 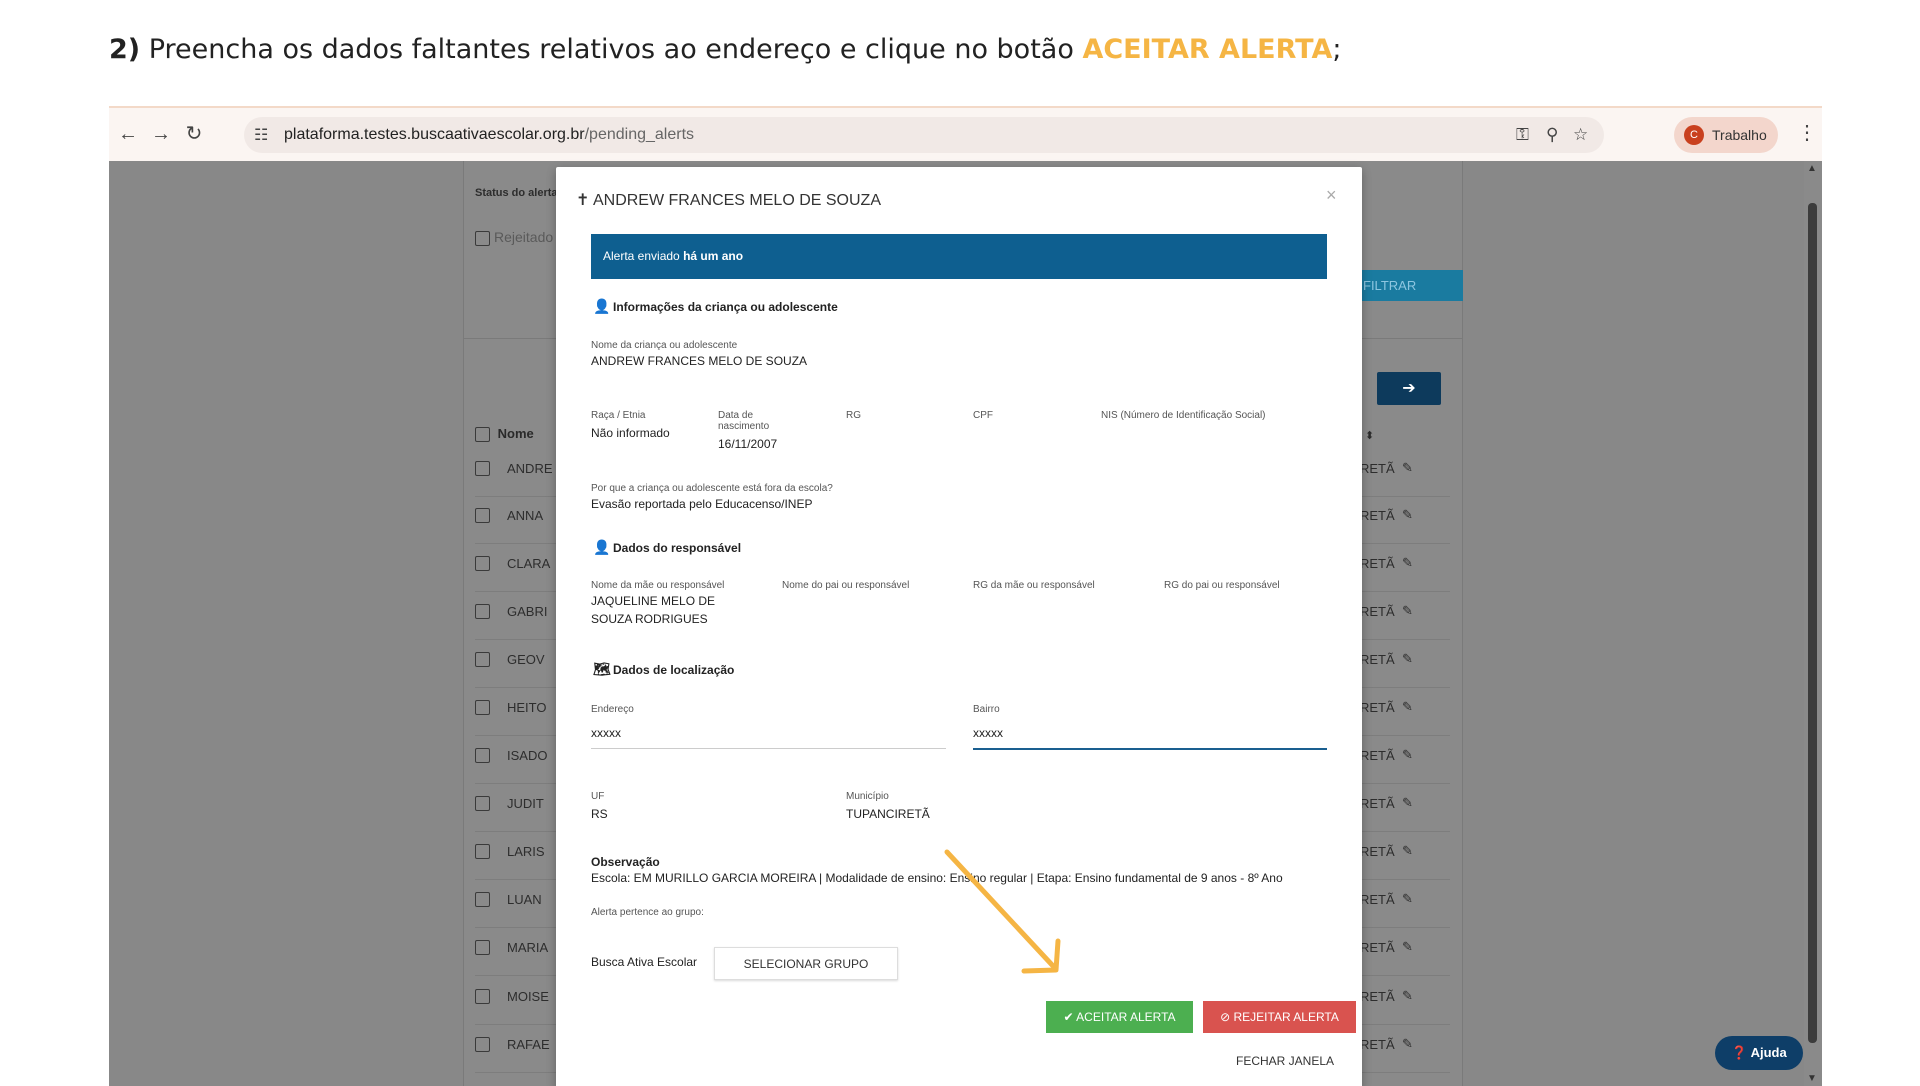 What do you see at coordinates (125, 49) in the screenshot?
I see `instruction-step: 2)` at bounding box center [125, 49].